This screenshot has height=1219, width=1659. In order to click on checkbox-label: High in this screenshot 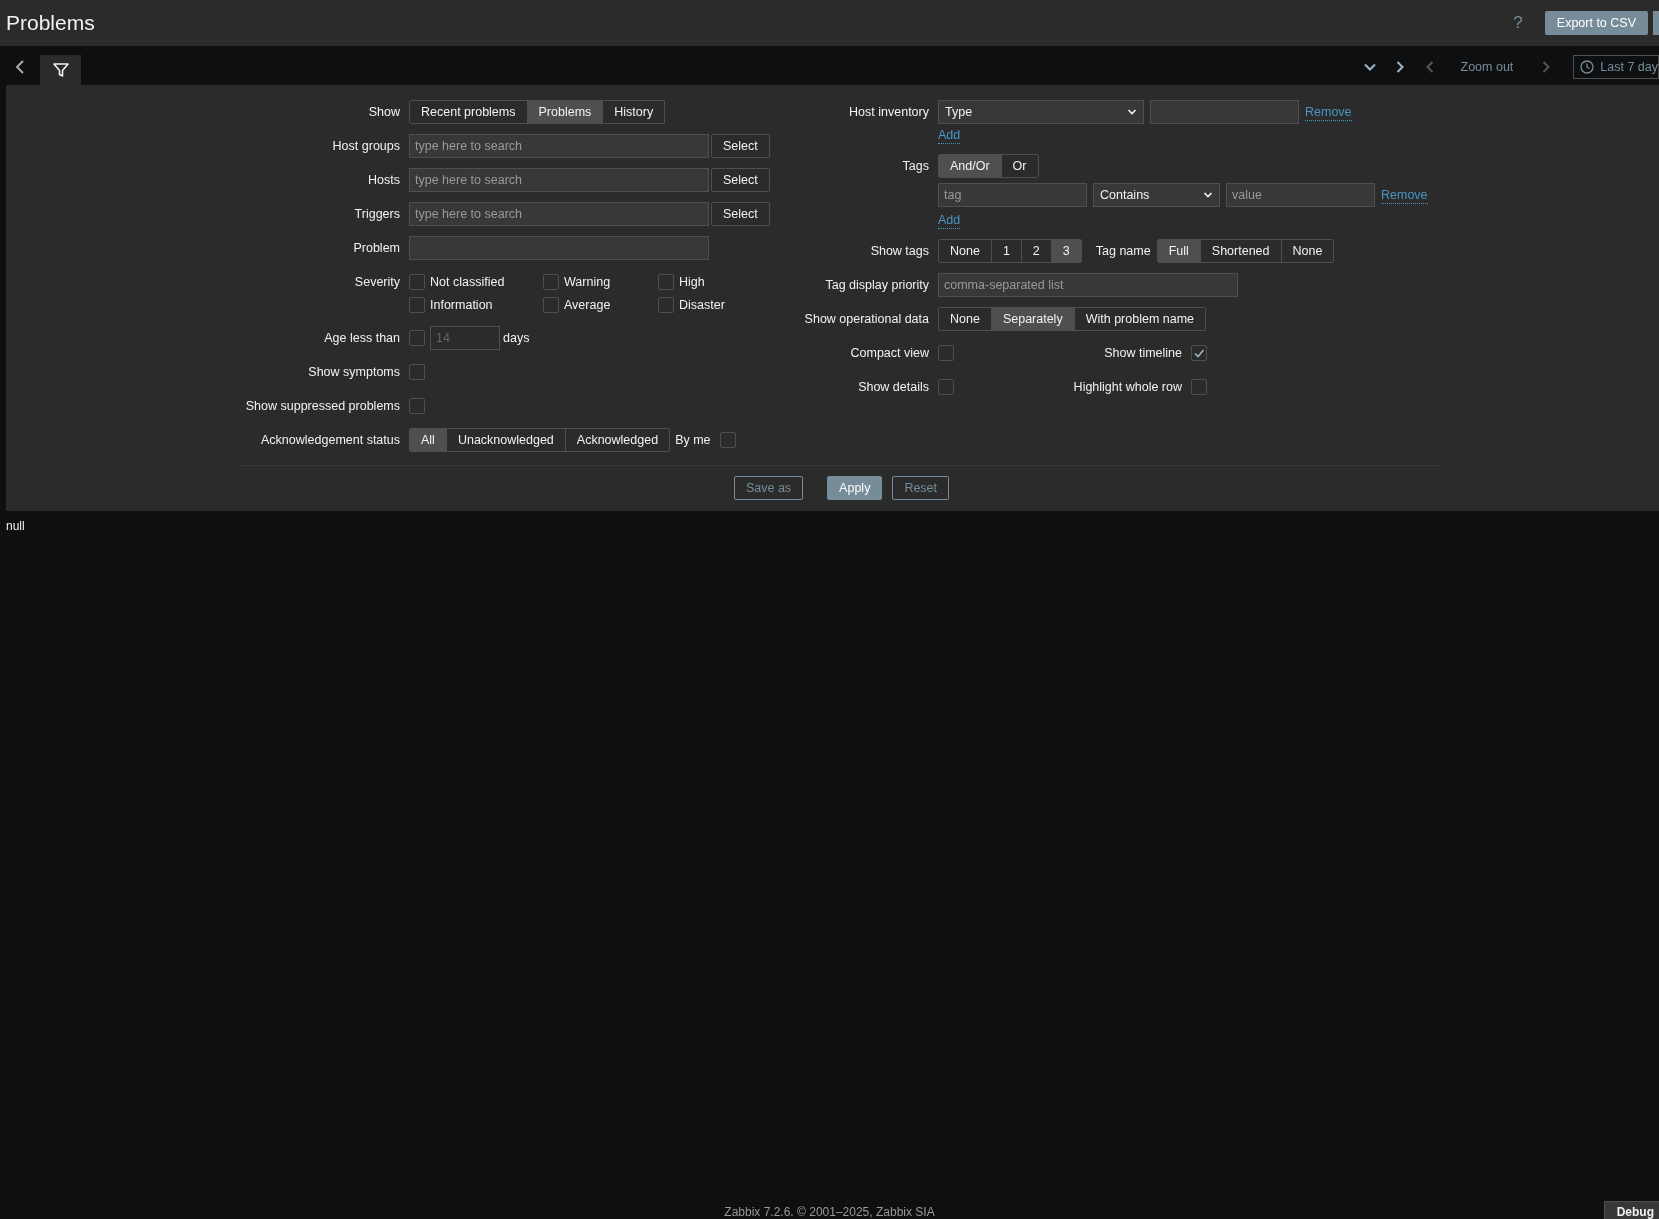, I will do `click(692, 281)`.